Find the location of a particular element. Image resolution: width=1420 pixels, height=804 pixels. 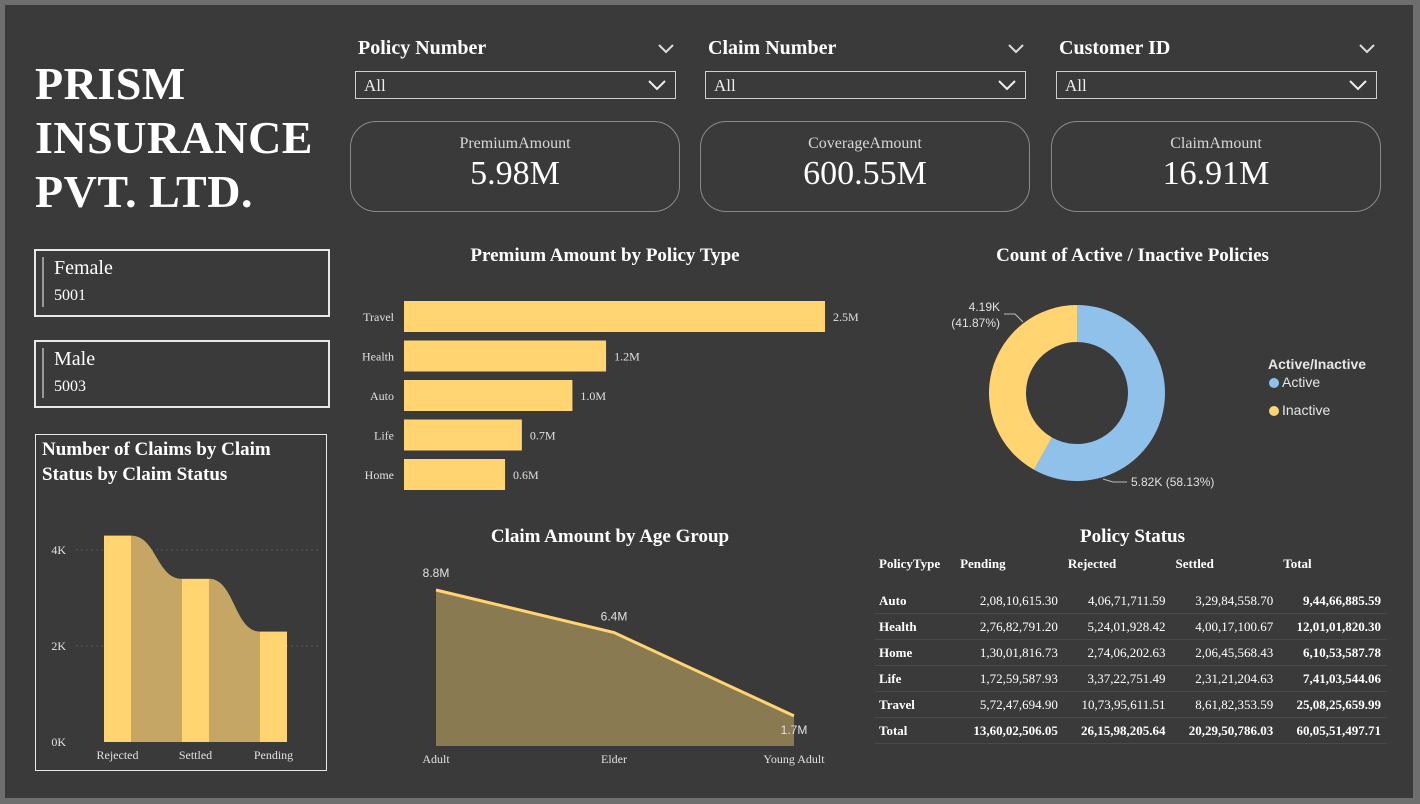

row-label: Health is located at coordinates (916, 626).